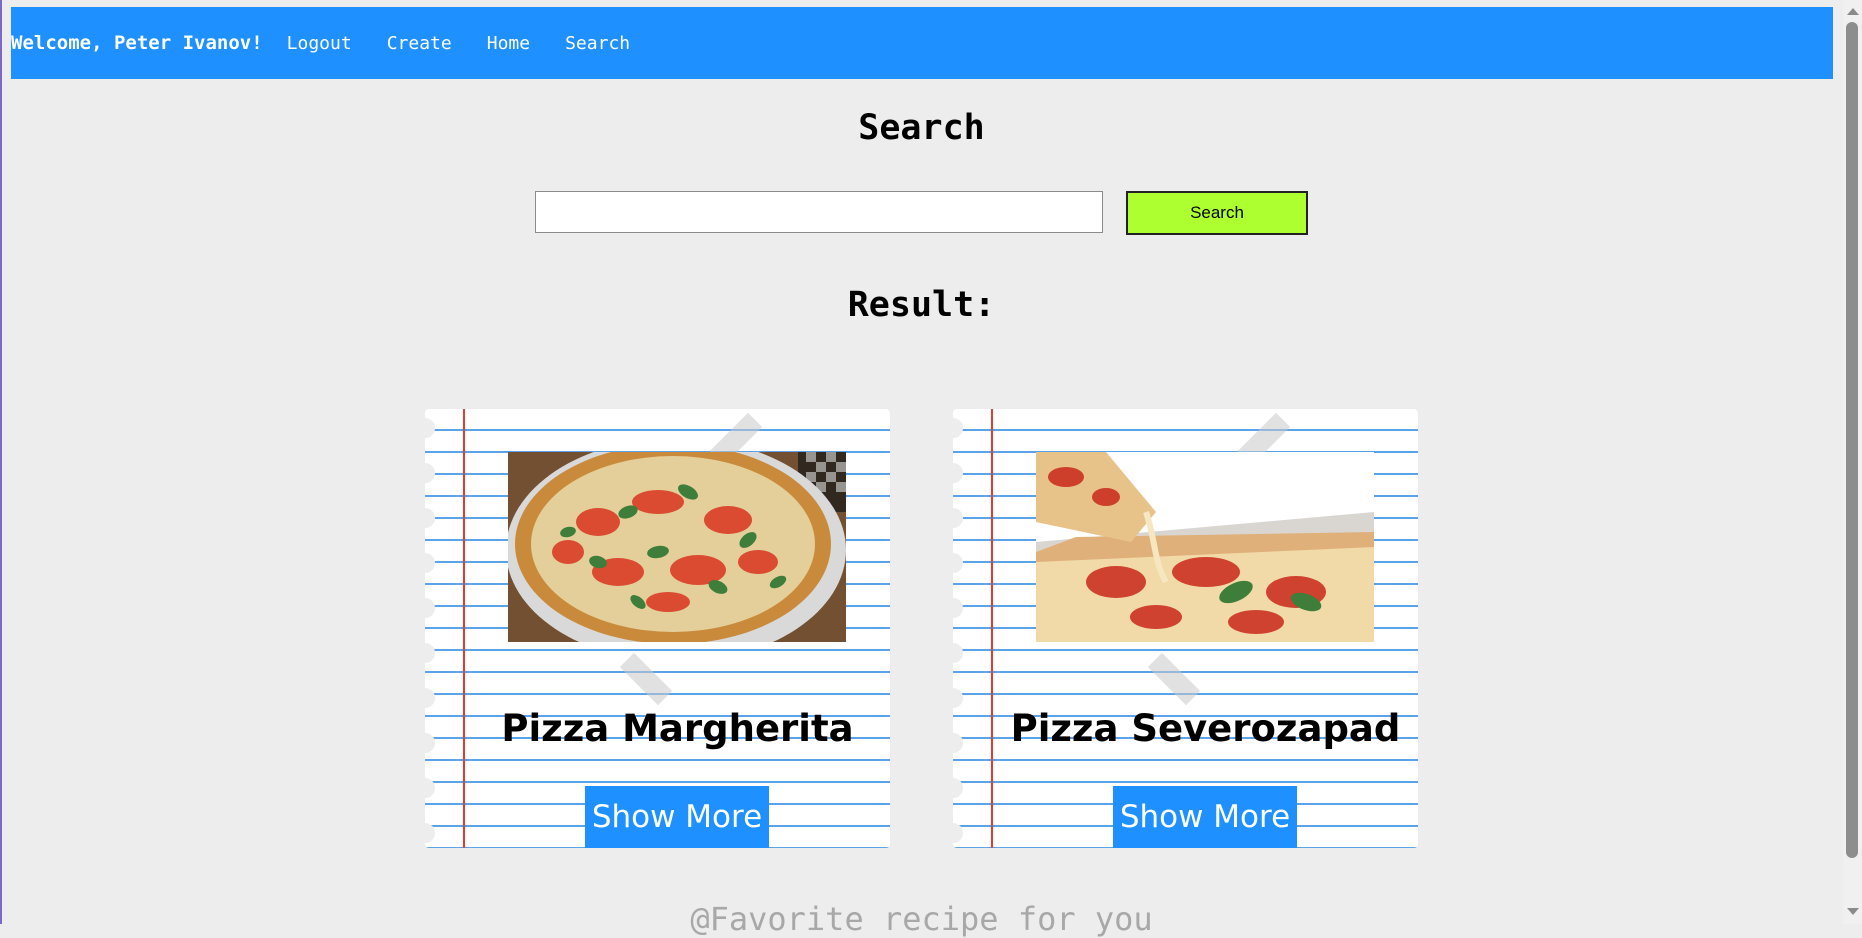 The image size is (1862, 938). I want to click on recipe-card-margherita: Pizza Margherita Show More, so click(657, 628).